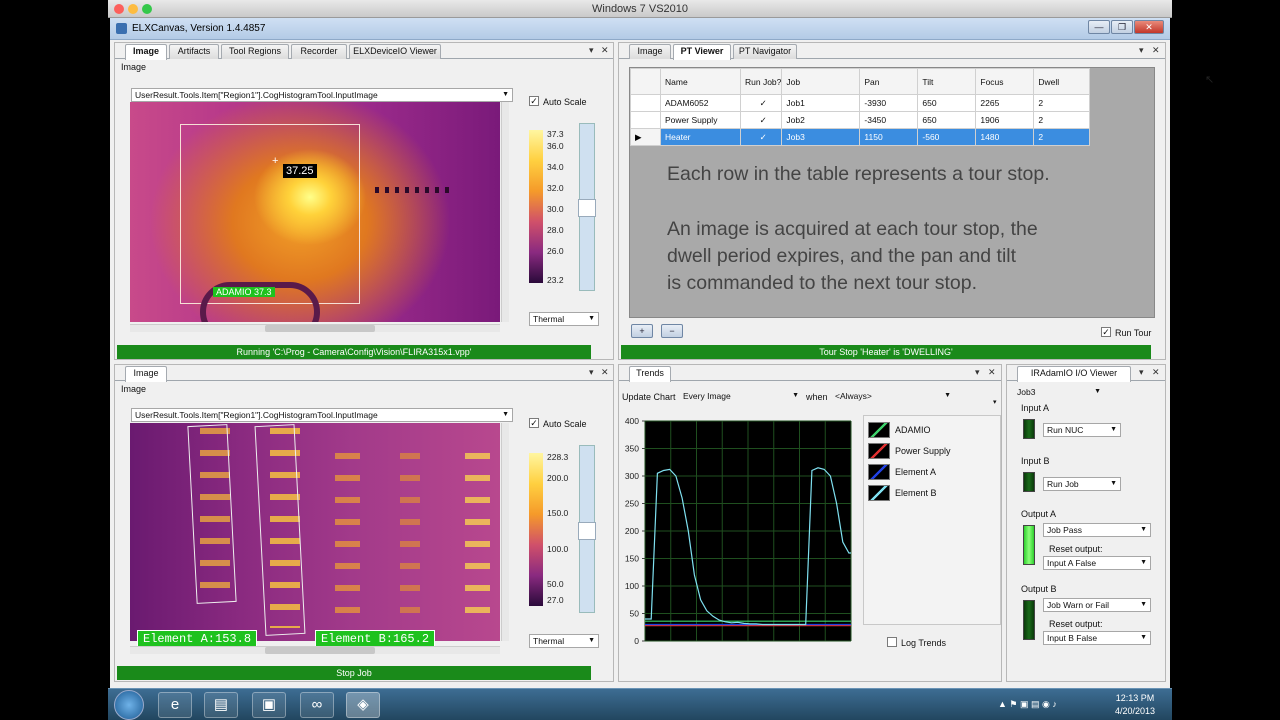  Describe the element at coordinates (947, 137) in the screenshot. I see `cell-tilt: -560` at that location.